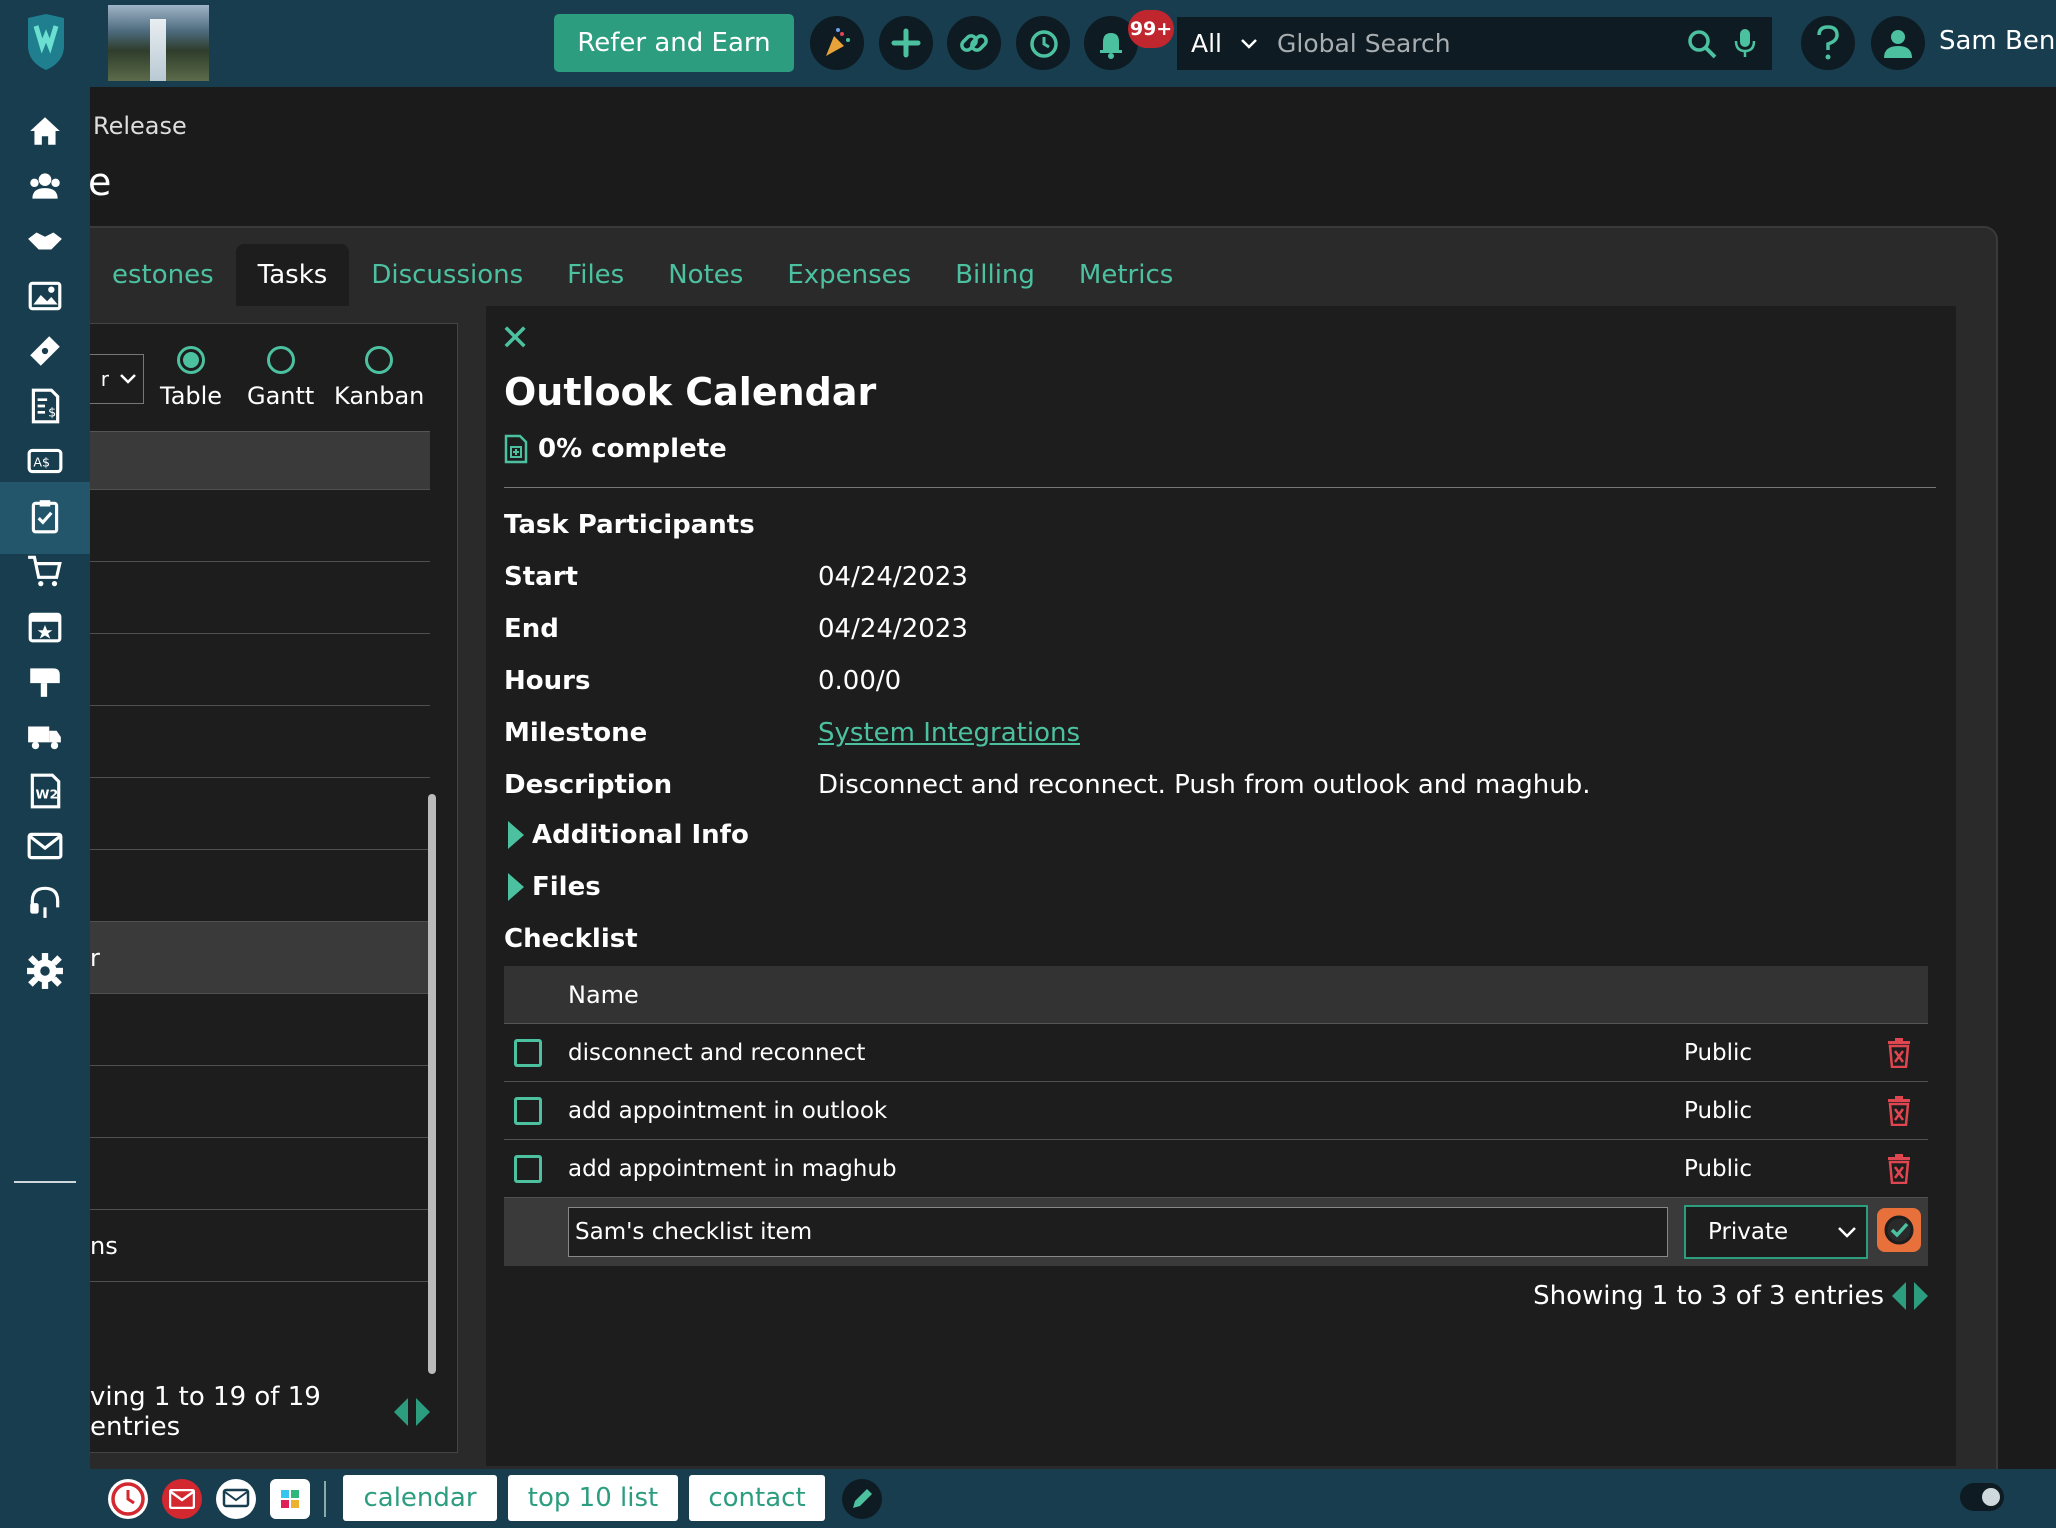  I want to click on additional-info-toggle: Additional Info, so click(628, 835).